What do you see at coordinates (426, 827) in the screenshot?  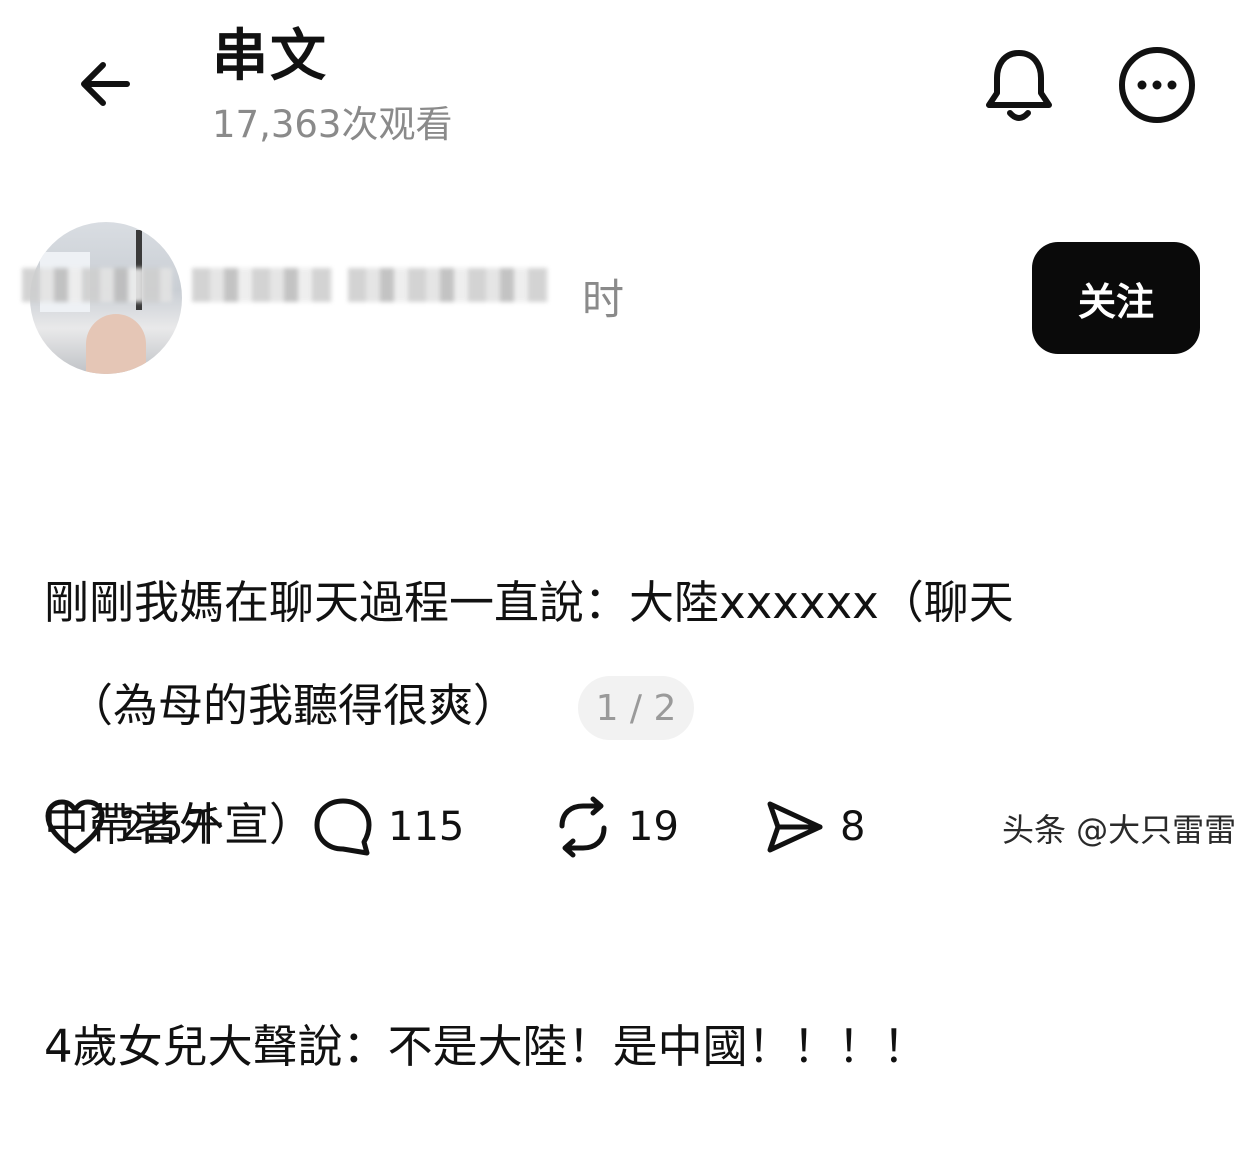 I see `comment-count: 115` at bounding box center [426, 827].